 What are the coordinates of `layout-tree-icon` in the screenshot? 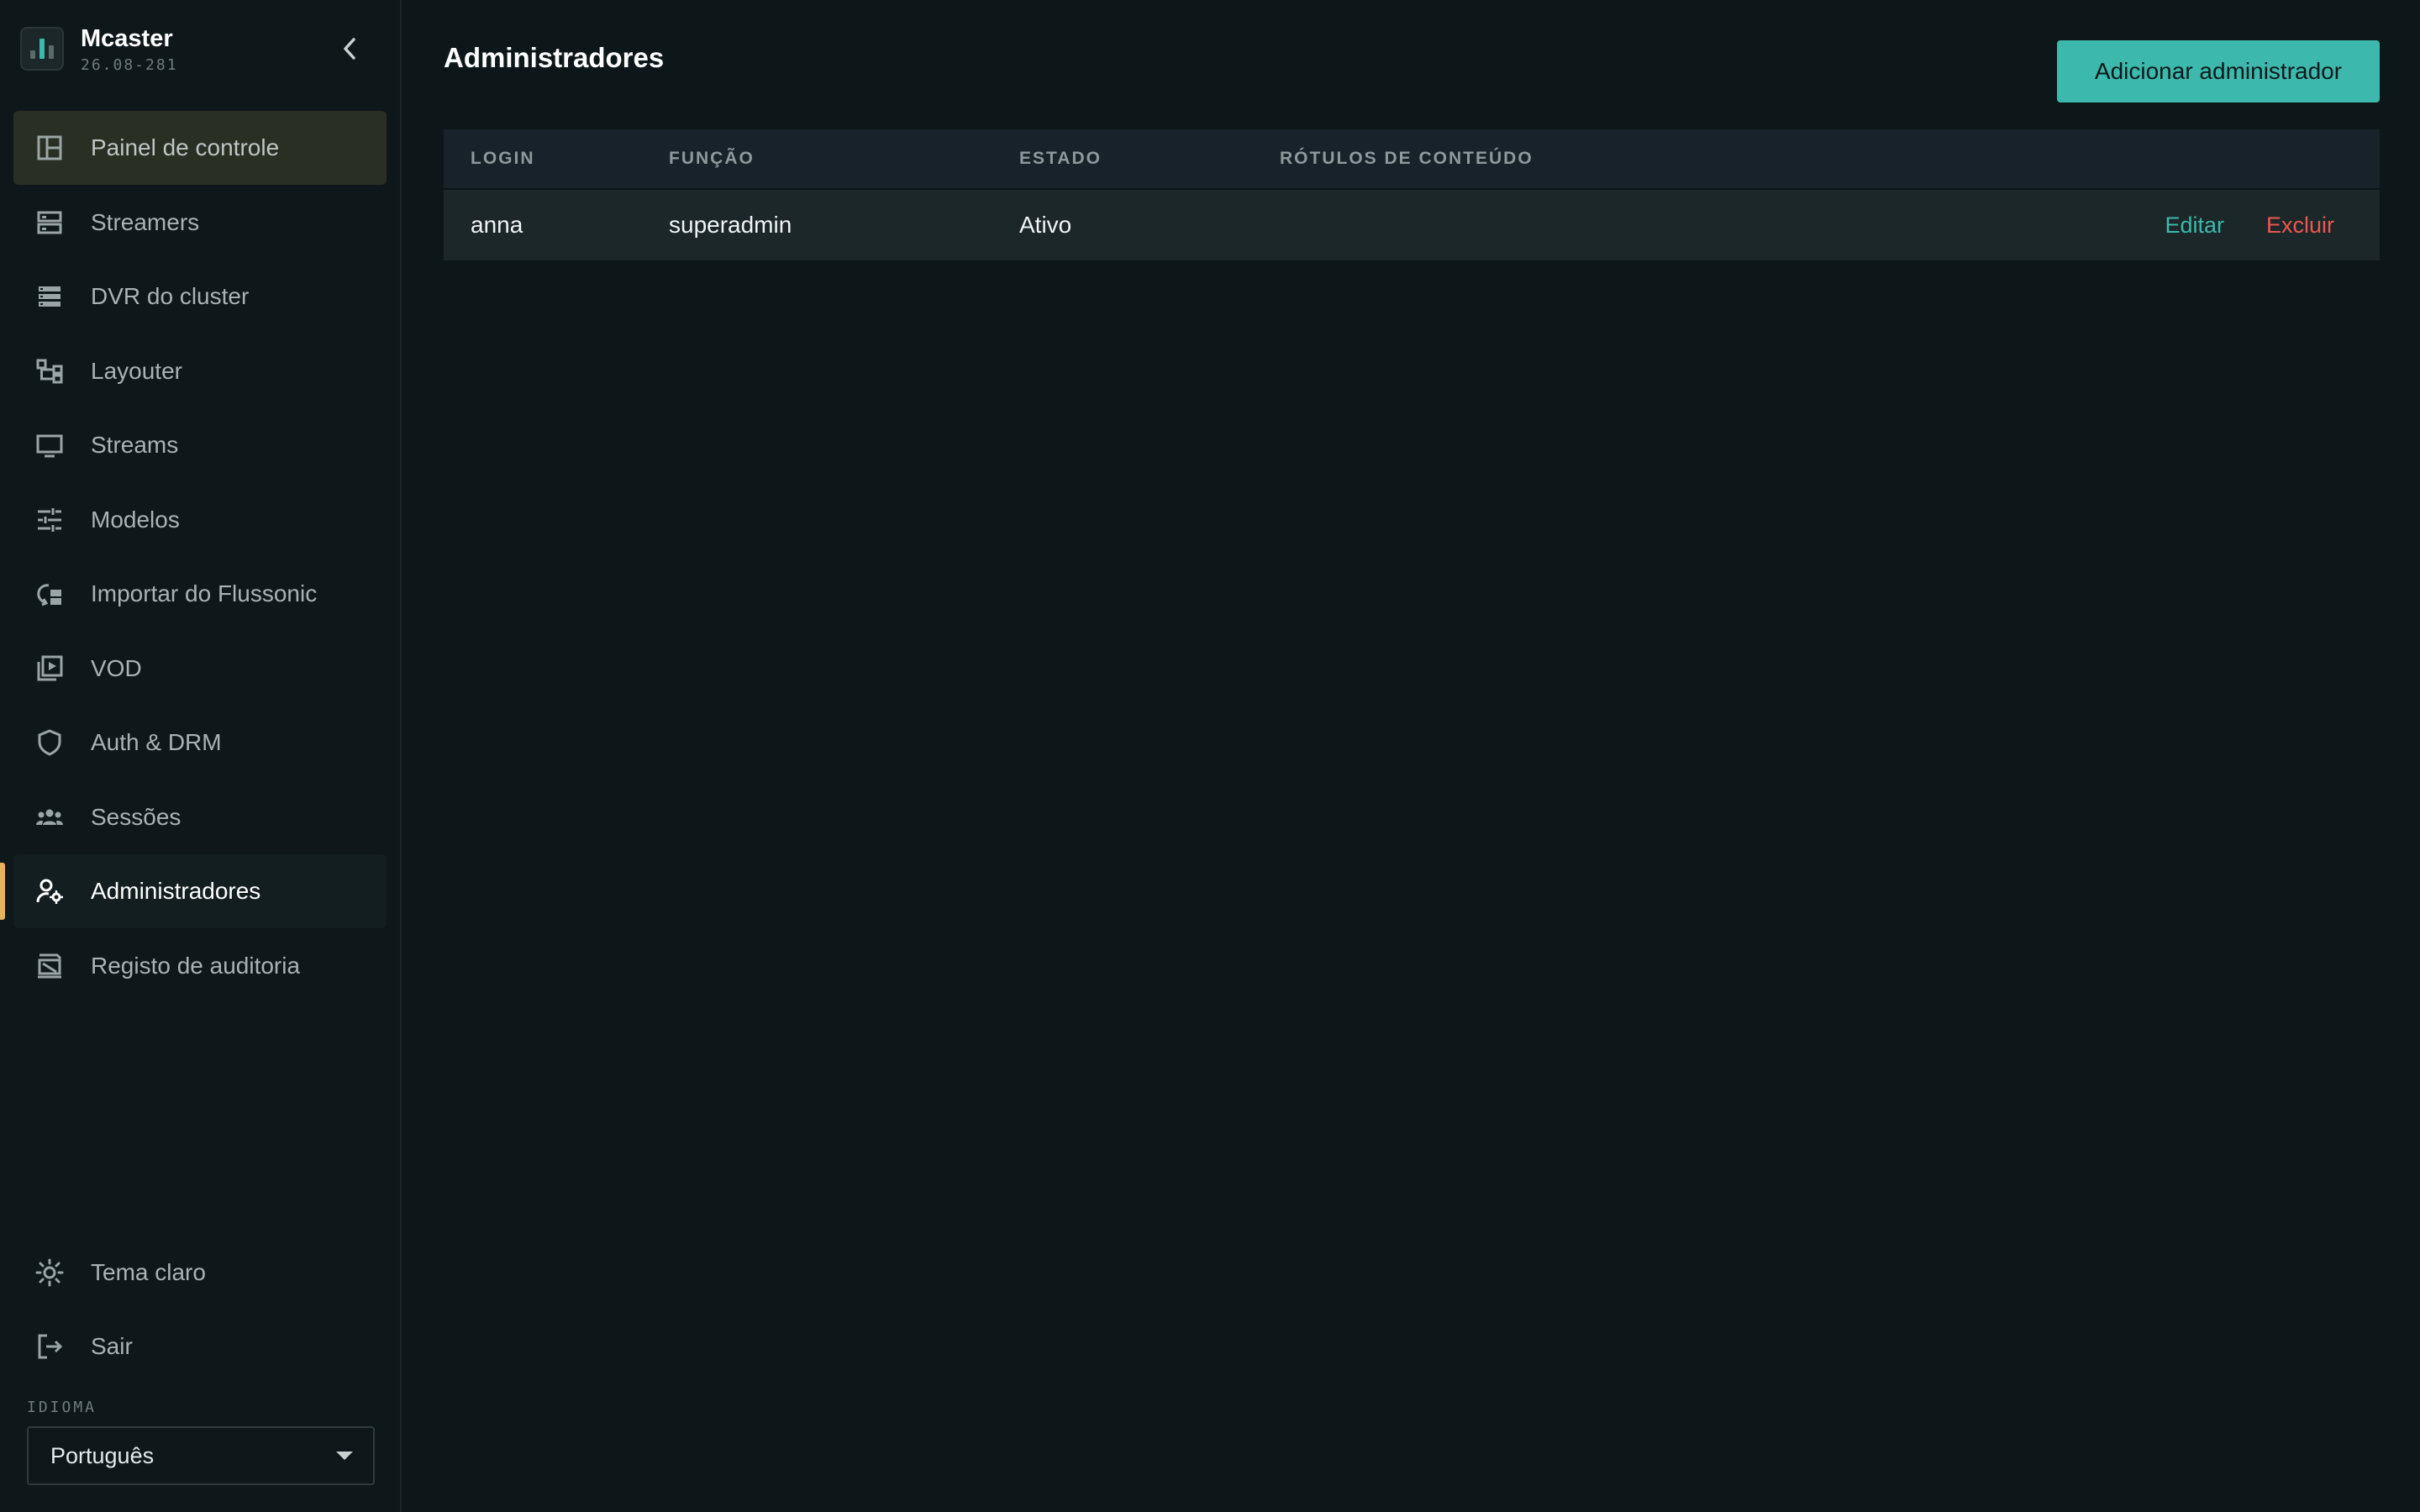 It's located at (50, 371).